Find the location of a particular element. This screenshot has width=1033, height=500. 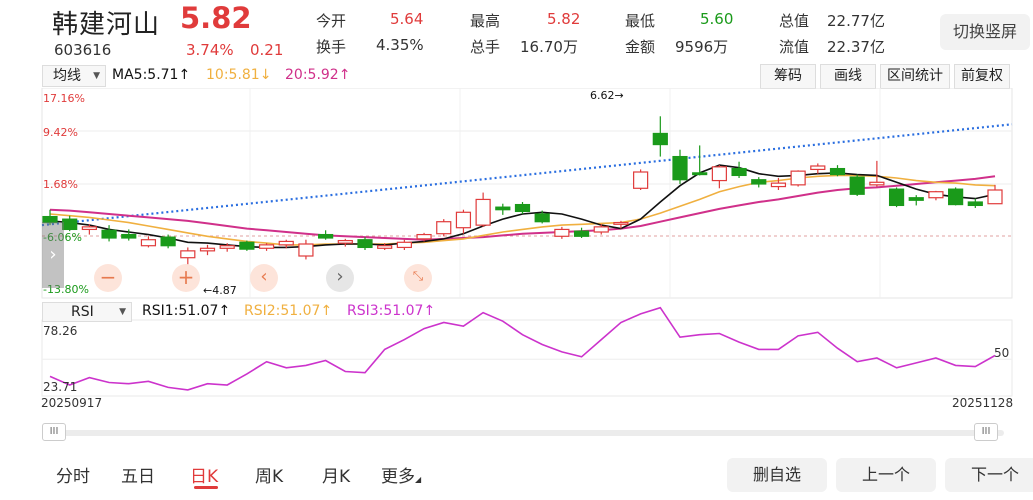

scroll-right-button: › is located at coordinates (340, 278).